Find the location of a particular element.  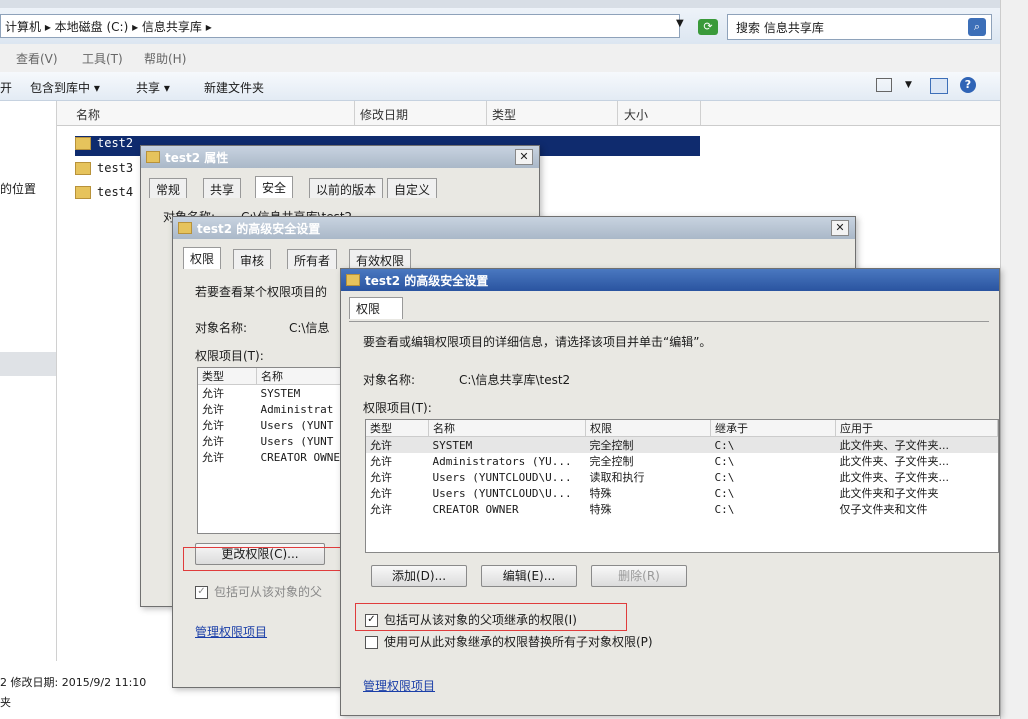

nav-separator is located at coordinates (28, 364).